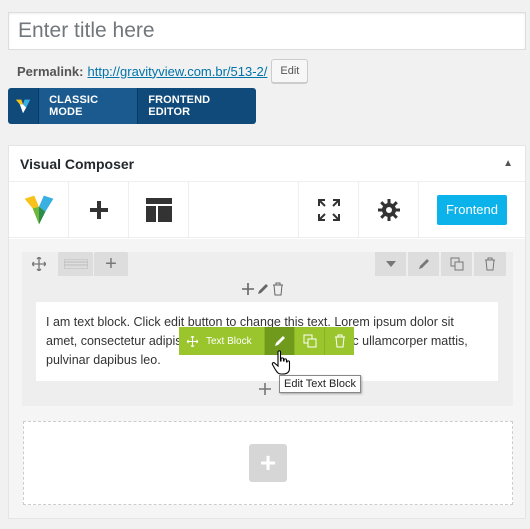 This screenshot has height=529, width=530. What do you see at coordinates (24, 106) in the screenshot?
I see `vc-logo-icon` at bounding box center [24, 106].